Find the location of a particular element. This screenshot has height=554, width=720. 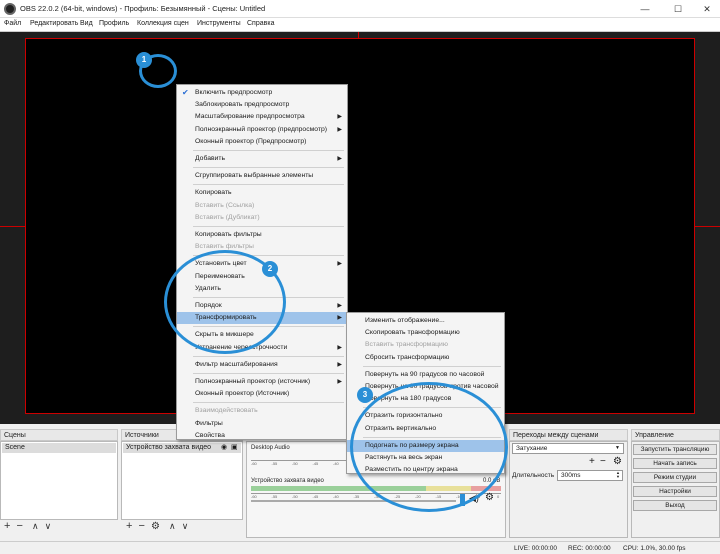

meter-tick-label: -60 is located at coordinates (254, 496).